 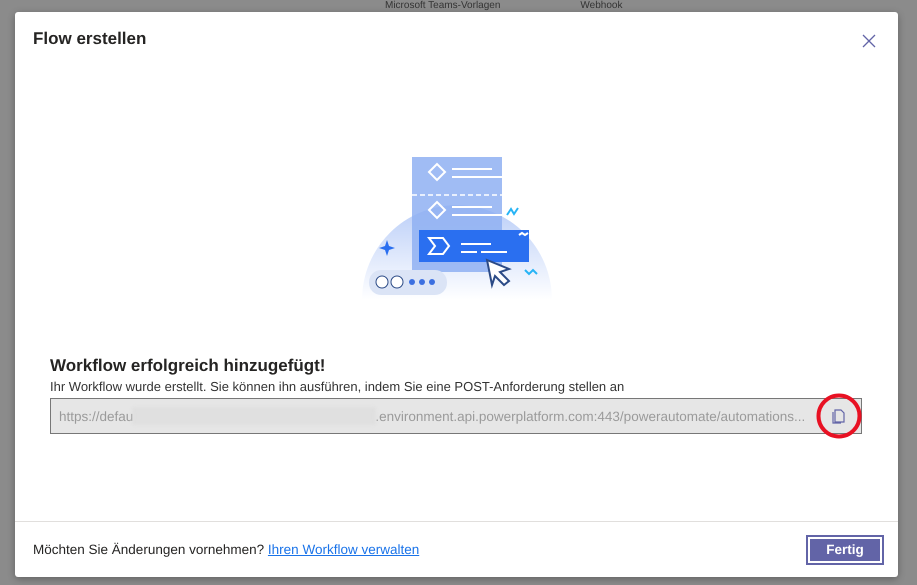 I want to click on backdrop-toolbar-item: Webhook, so click(x=601, y=5).